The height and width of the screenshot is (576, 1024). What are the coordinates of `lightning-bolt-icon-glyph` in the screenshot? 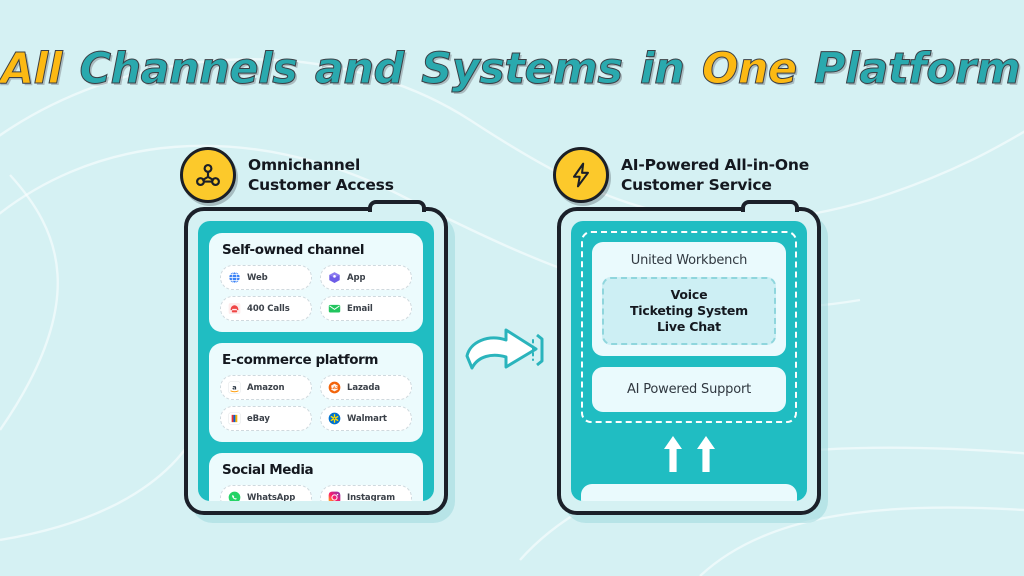 It's located at (581, 175).